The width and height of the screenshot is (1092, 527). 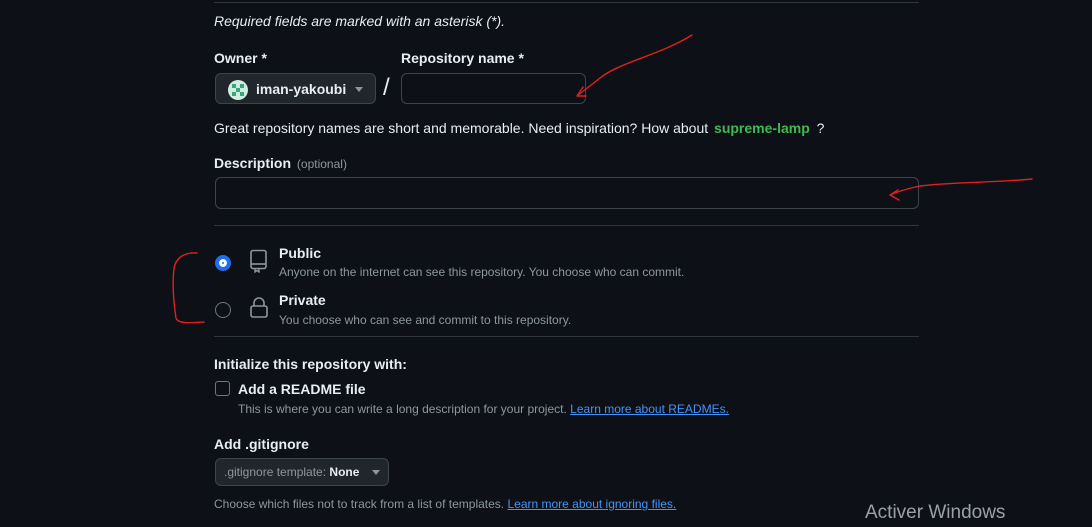 What do you see at coordinates (566, 225) in the screenshot?
I see `divider-visibility` at bounding box center [566, 225].